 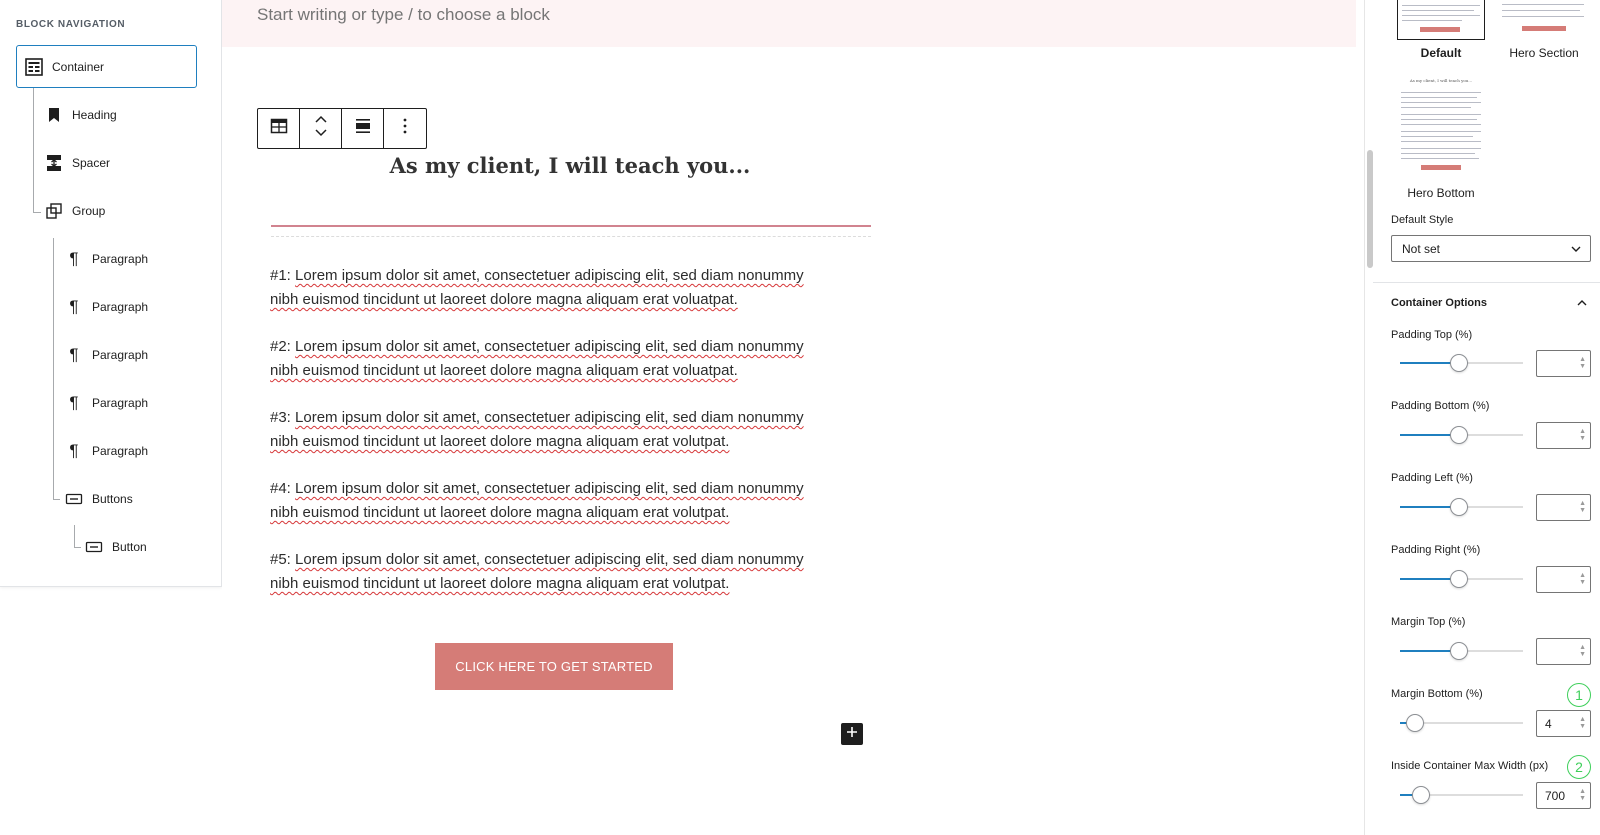 I want to click on nav-item-label: Paragraph, so click(x=120, y=403).